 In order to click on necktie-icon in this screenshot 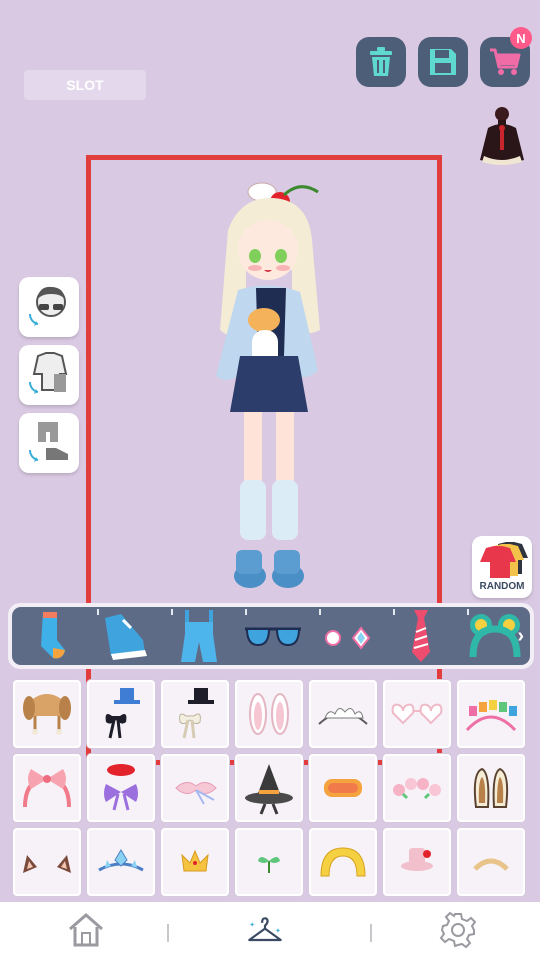, I will do `click(421, 636)`.